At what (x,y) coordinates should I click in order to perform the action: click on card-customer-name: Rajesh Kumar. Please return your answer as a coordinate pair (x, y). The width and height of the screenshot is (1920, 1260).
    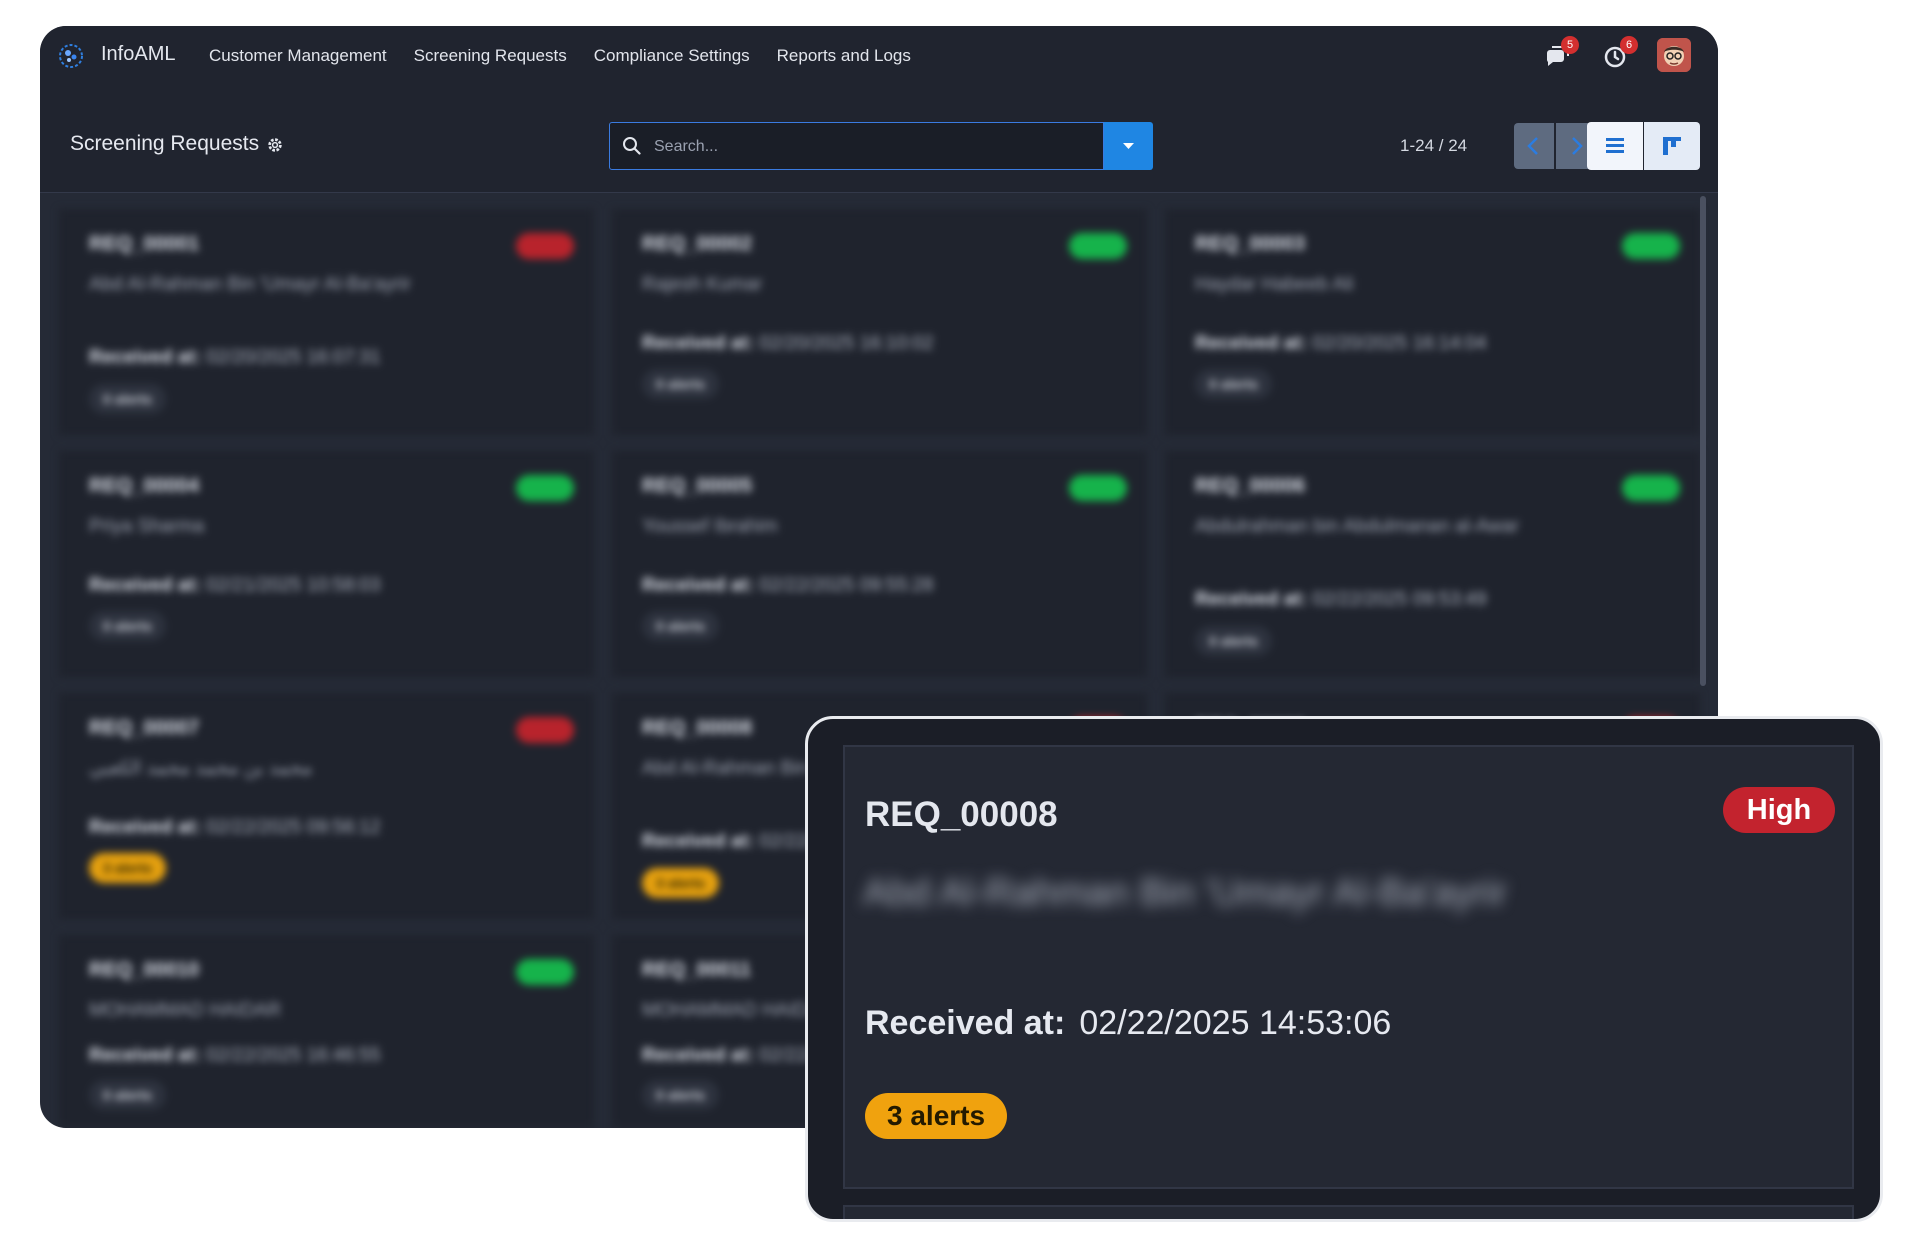
    Looking at the image, I should click on (702, 284).